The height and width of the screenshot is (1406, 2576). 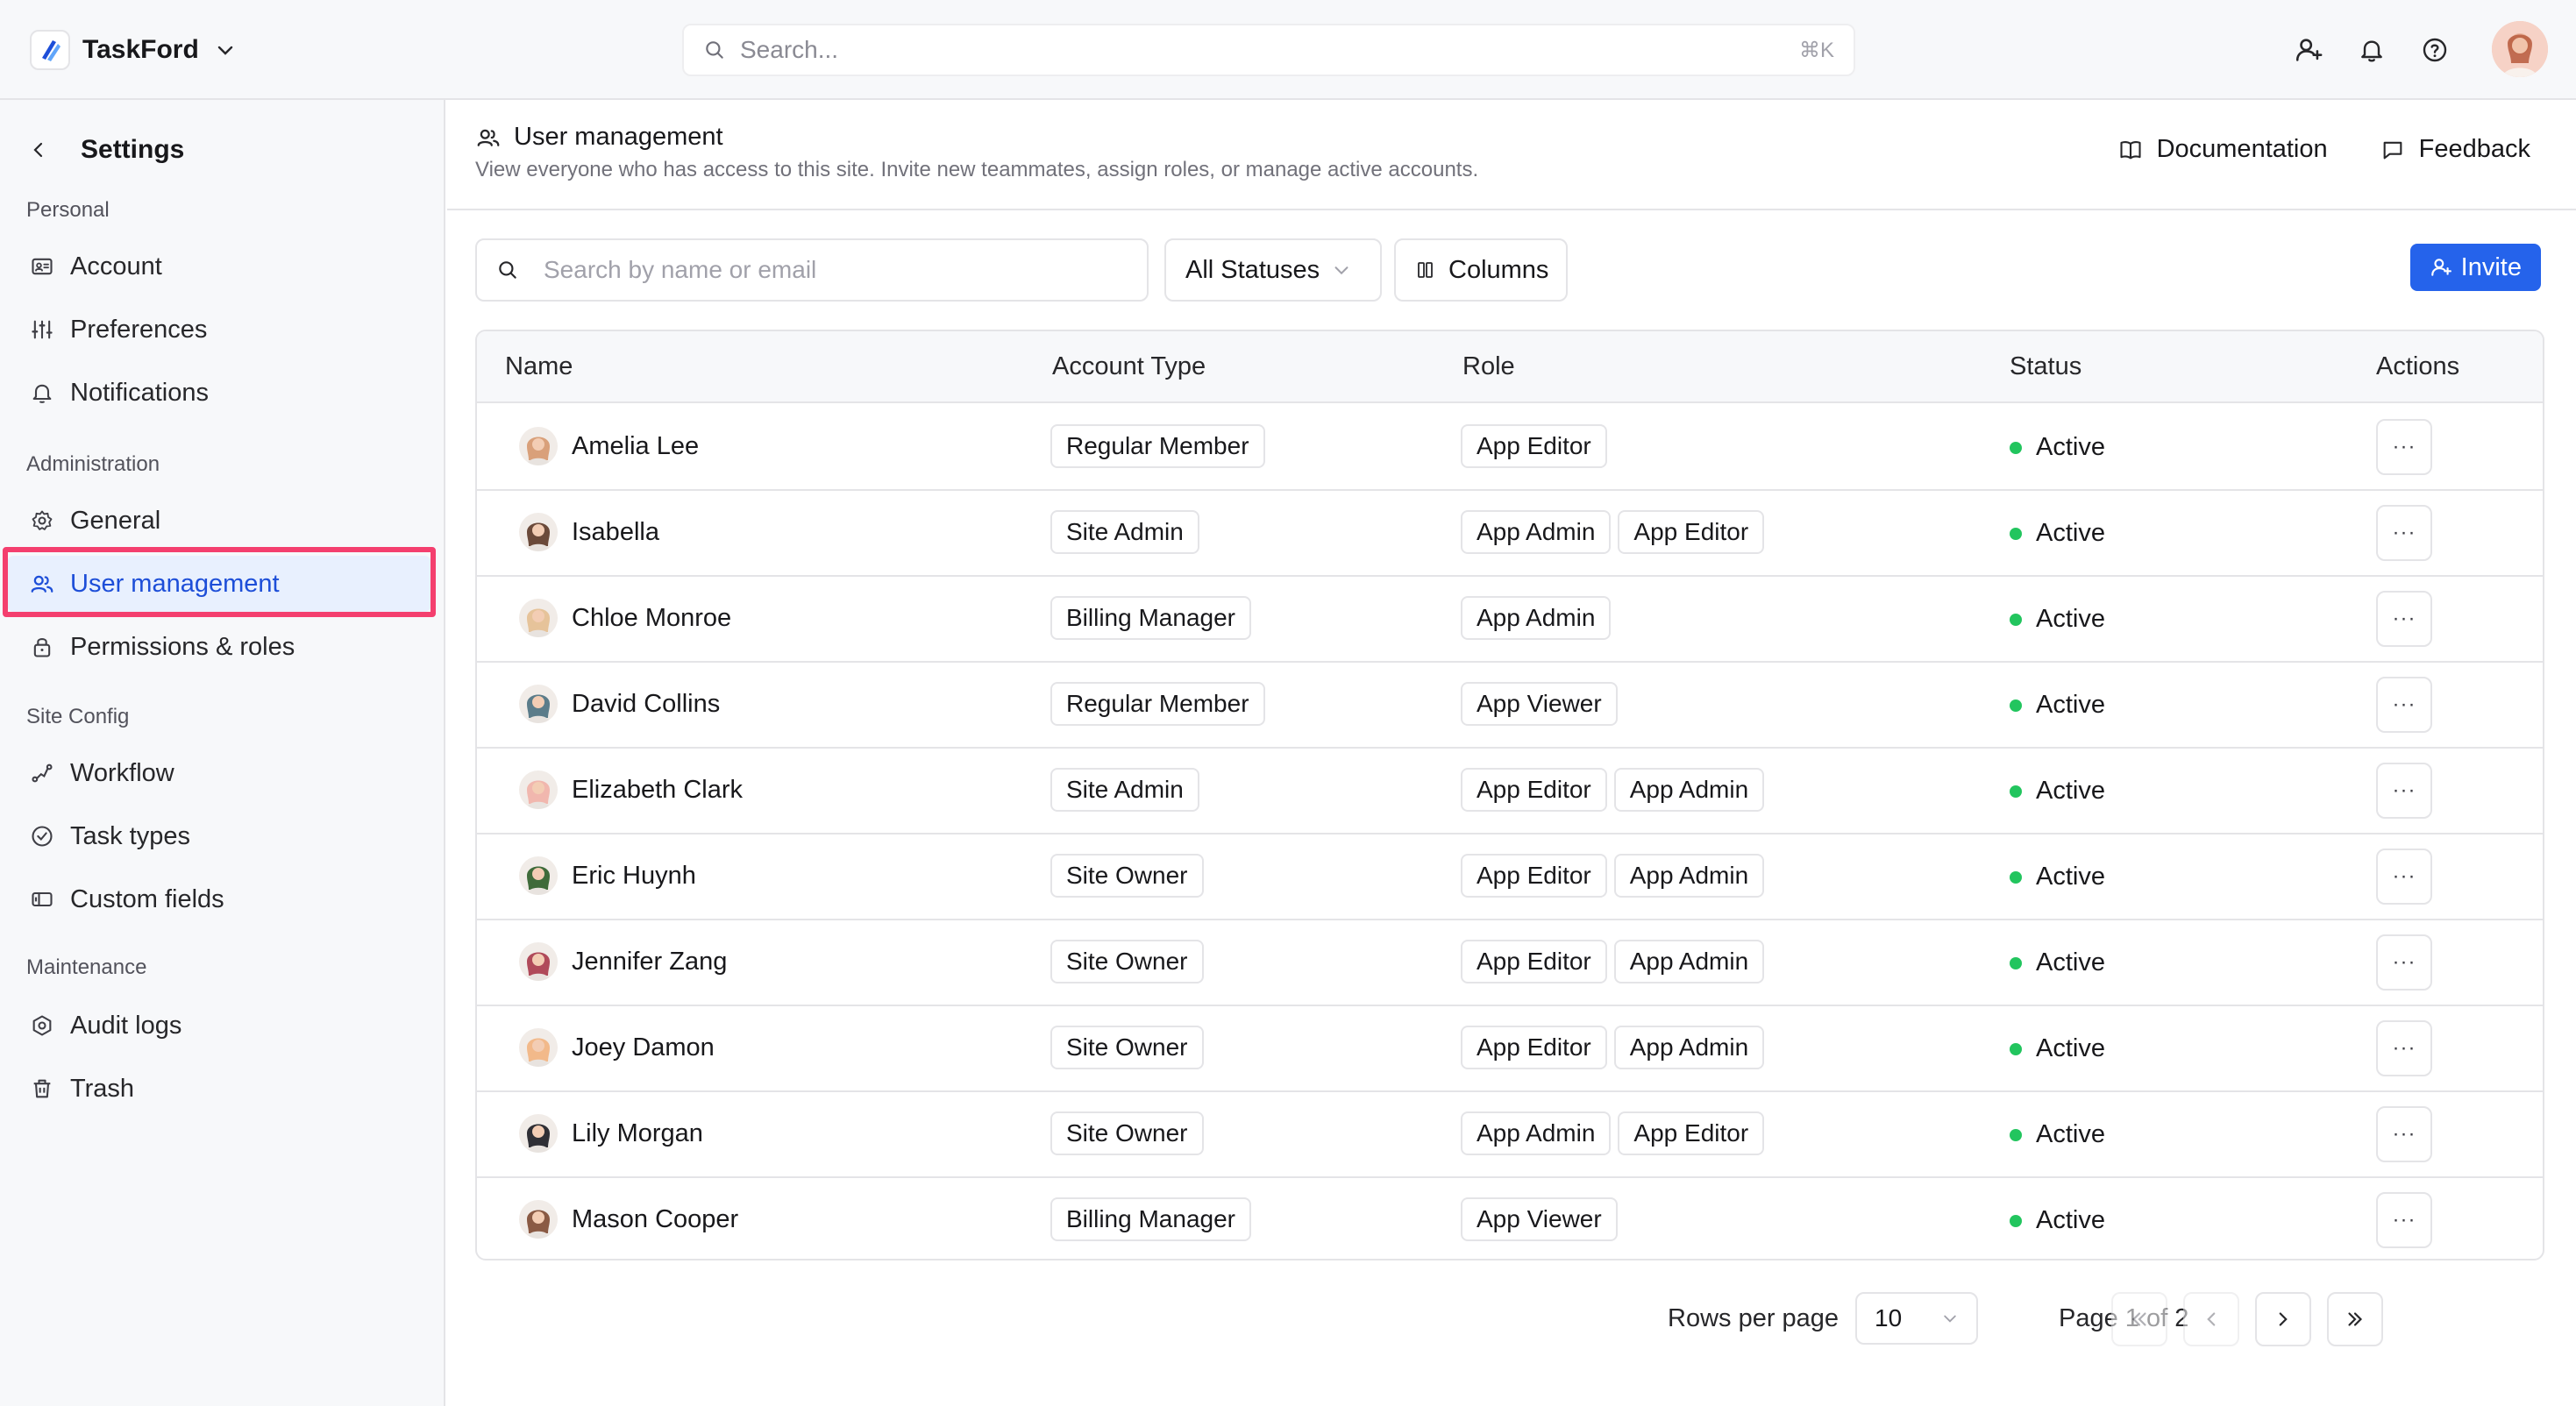 I want to click on column-header-status: Status, so click(x=2045, y=366).